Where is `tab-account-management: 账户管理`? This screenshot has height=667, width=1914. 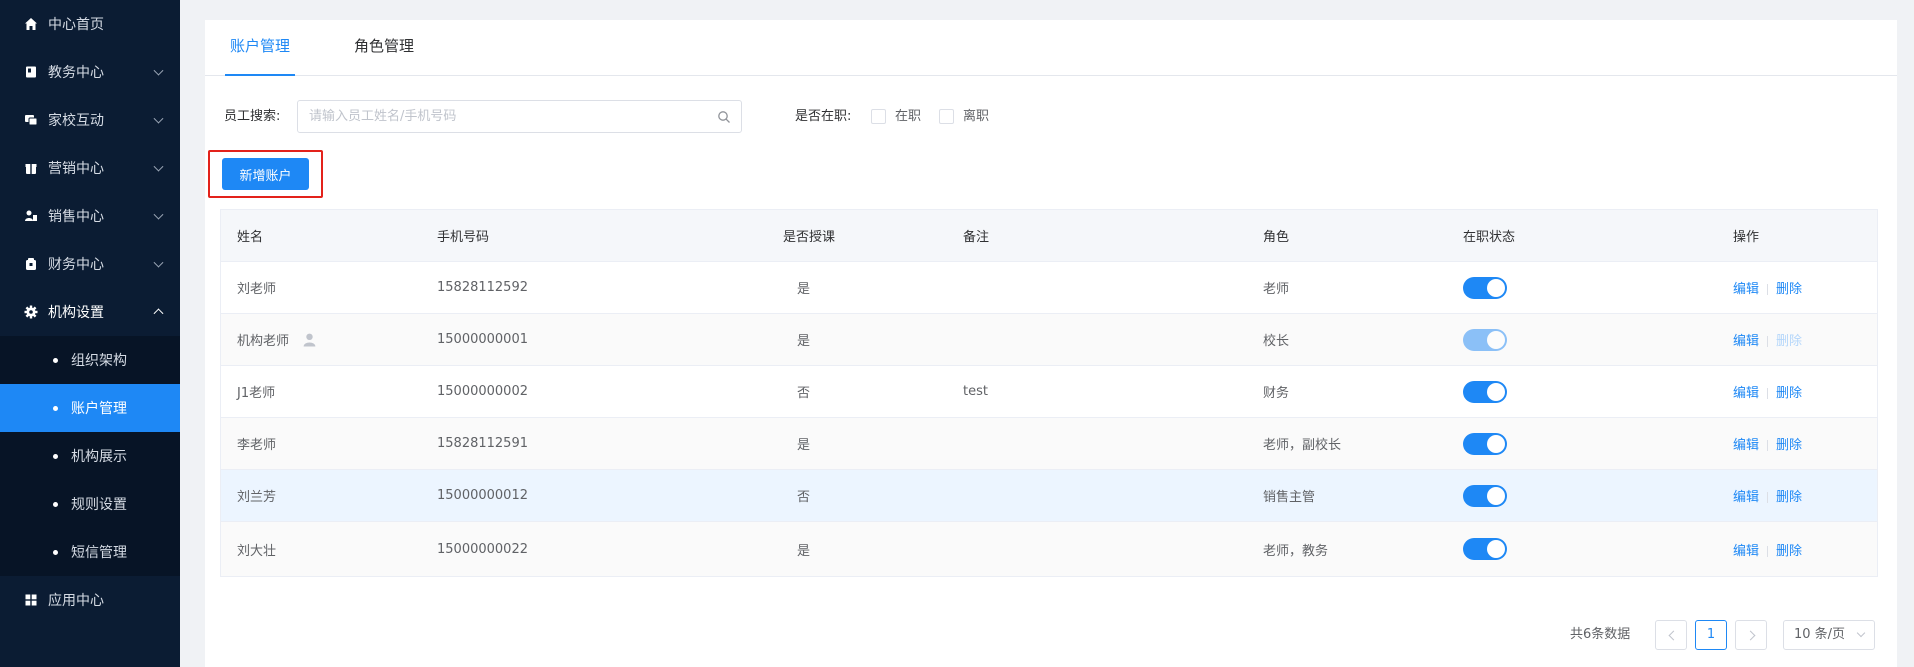 tab-account-management: 账户管理 is located at coordinates (260, 48).